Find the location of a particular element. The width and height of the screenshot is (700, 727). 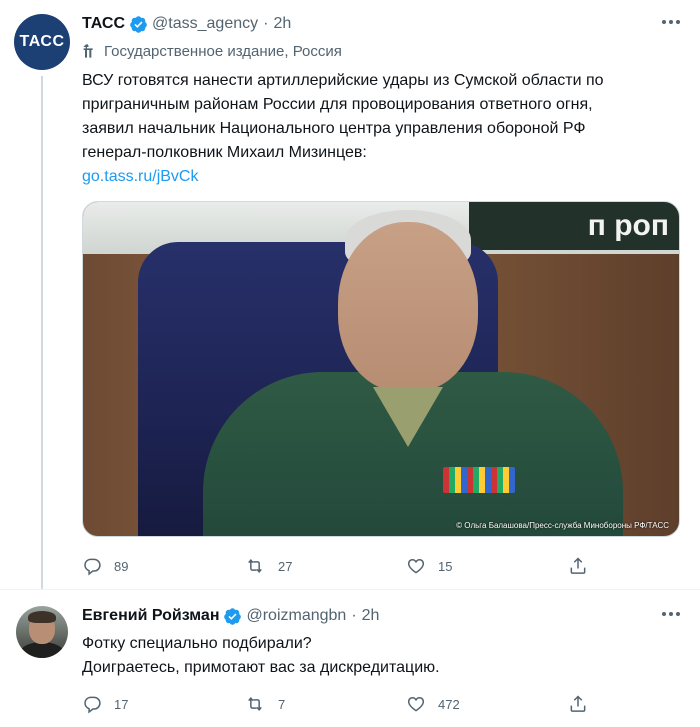

thread-line is located at coordinates (42, 332).